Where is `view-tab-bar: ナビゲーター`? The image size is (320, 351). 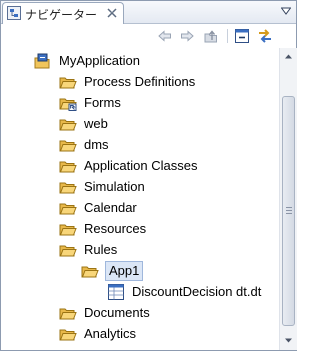 view-tab-bar: ナビゲーター is located at coordinates (148, 12).